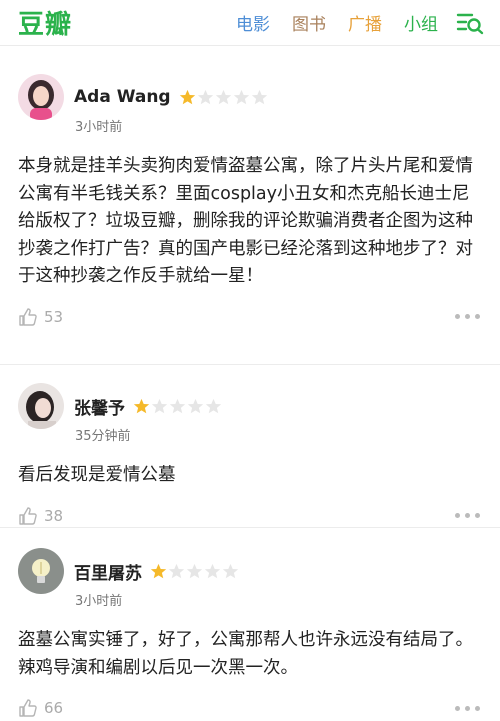 Image resolution: width=500 pixels, height=721 pixels. I want to click on nav-books: 图书, so click(309, 22).